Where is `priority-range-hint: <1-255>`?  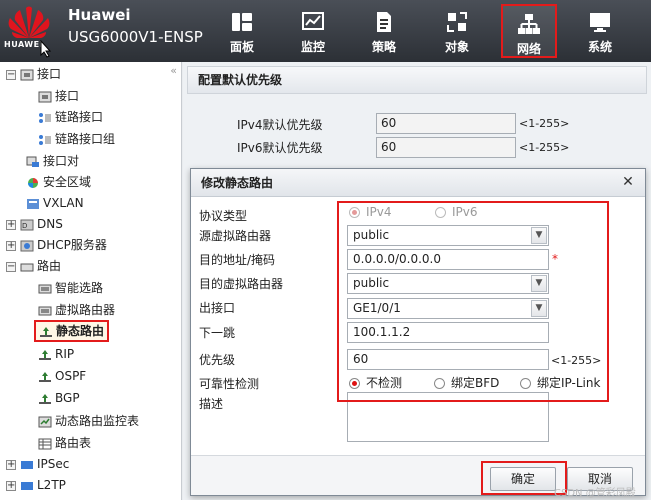
priority-range-hint: <1-255> is located at coordinates (576, 360).